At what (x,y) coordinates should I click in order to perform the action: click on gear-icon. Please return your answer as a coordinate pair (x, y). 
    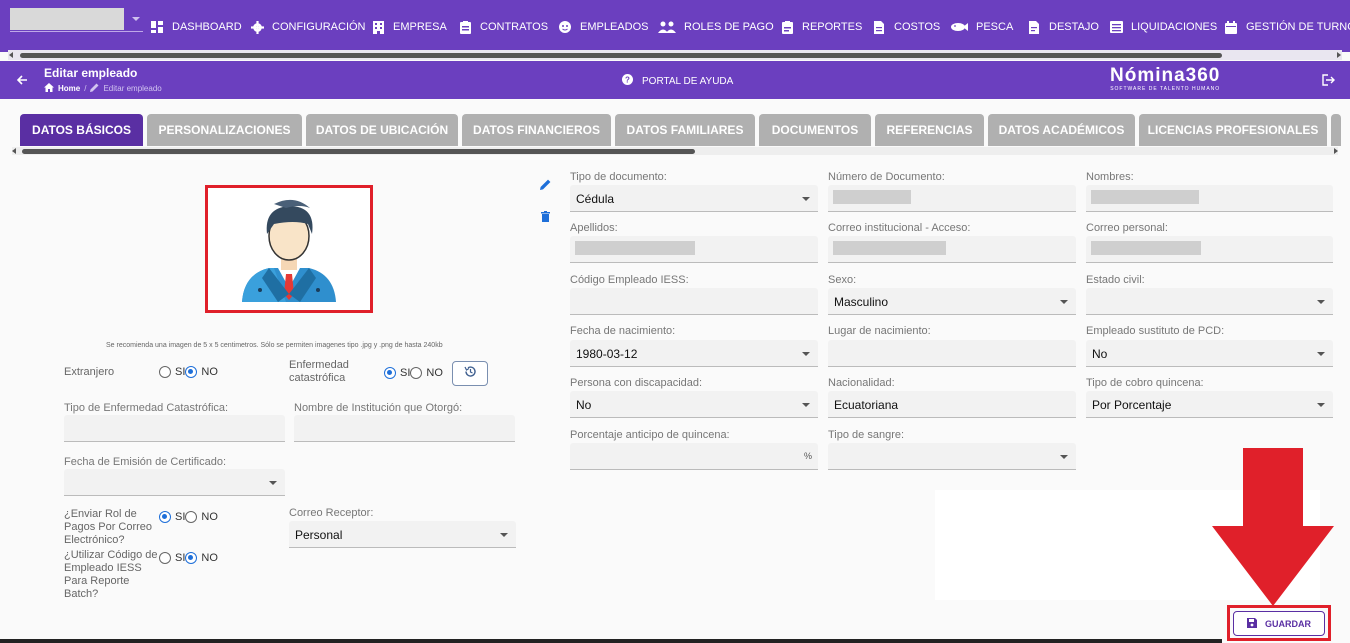
    Looking at the image, I should click on (257, 27).